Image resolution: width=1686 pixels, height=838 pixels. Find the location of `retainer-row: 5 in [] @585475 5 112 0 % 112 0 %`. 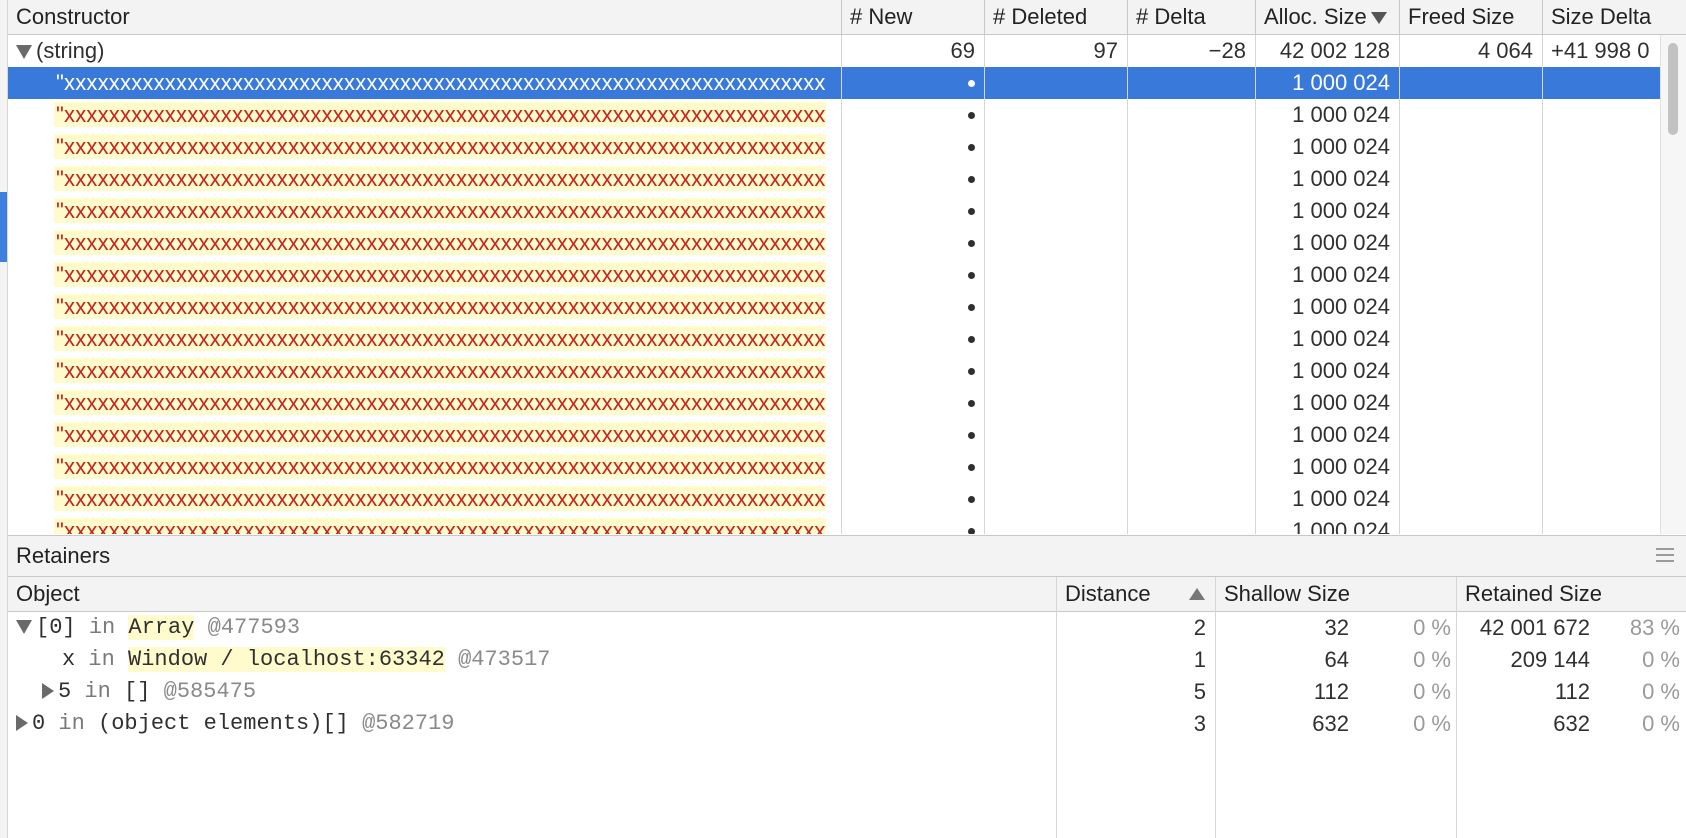

retainer-row: 5 in [] @585475 5 112 0 % 112 0 % is located at coordinates (847, 692).